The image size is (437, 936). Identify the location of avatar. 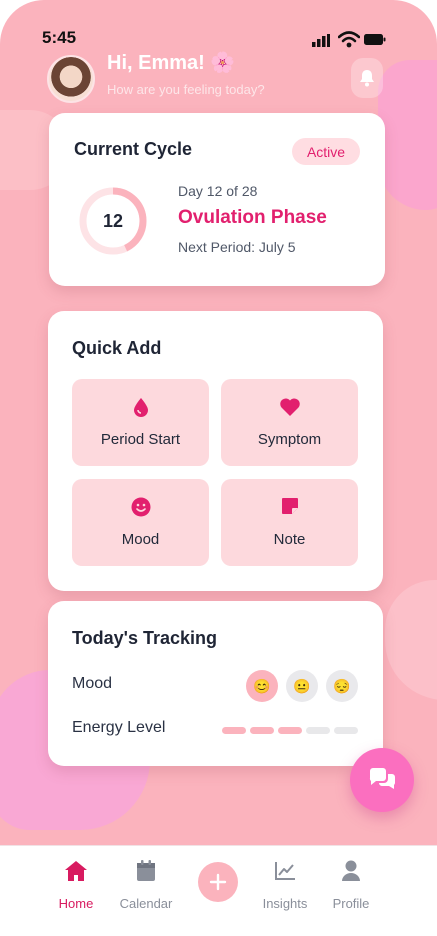
(71, 79).